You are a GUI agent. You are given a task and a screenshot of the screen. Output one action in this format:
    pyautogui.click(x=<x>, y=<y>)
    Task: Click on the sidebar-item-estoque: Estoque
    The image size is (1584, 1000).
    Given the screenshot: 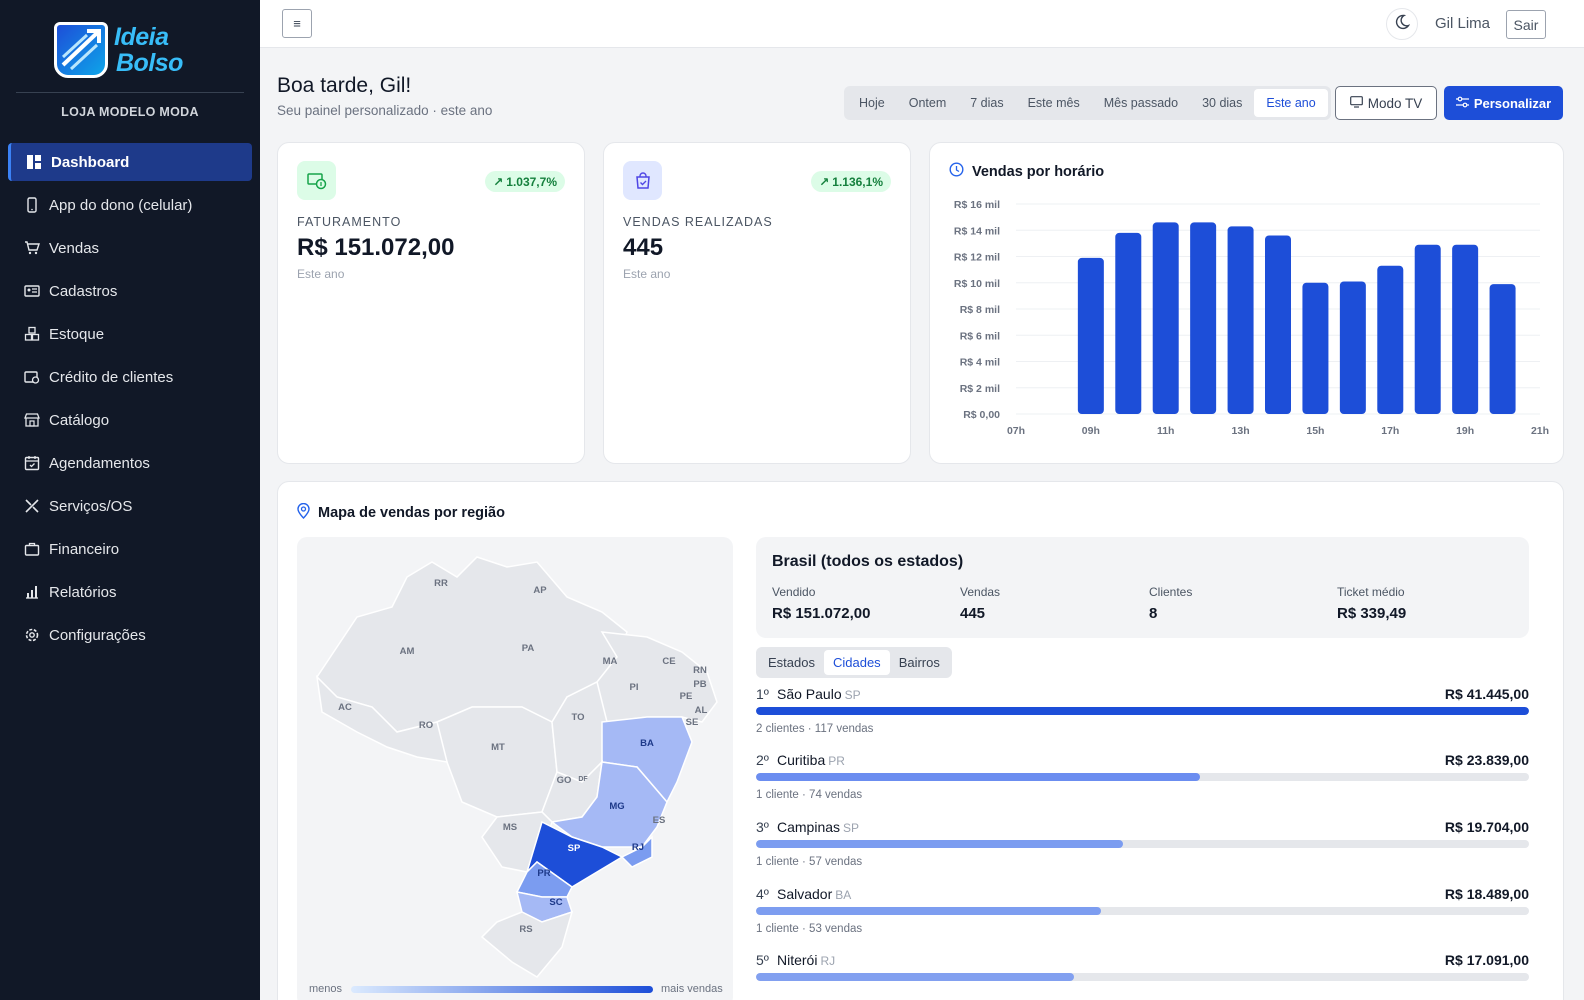 What is the action you would take?
    pyautogui.click(x=130, y=334)
    